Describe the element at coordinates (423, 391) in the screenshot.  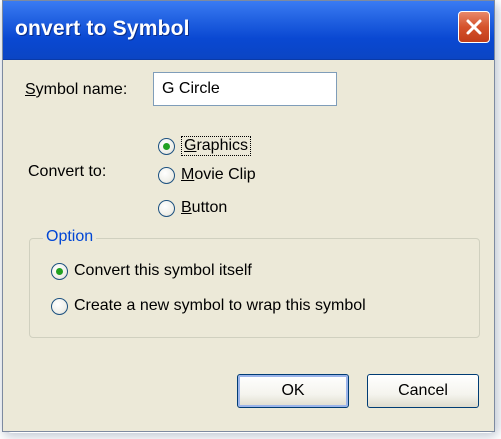
I see `cancel-button: Cancel` at that location.